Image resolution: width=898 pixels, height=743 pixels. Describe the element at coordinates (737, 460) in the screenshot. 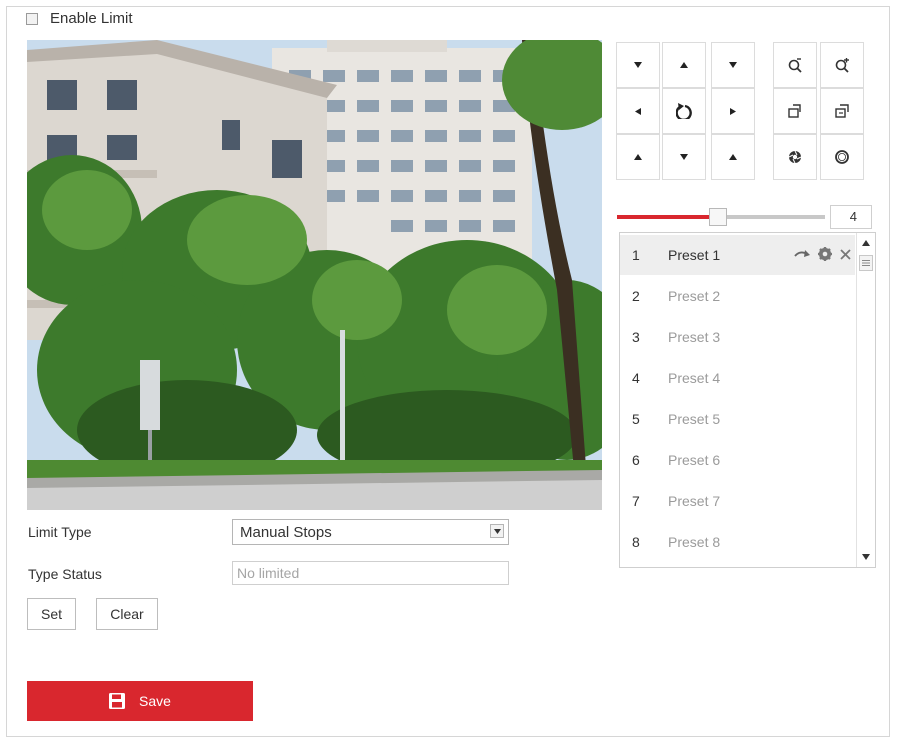

I see `preset-row: 6 Preset 6` at that location.